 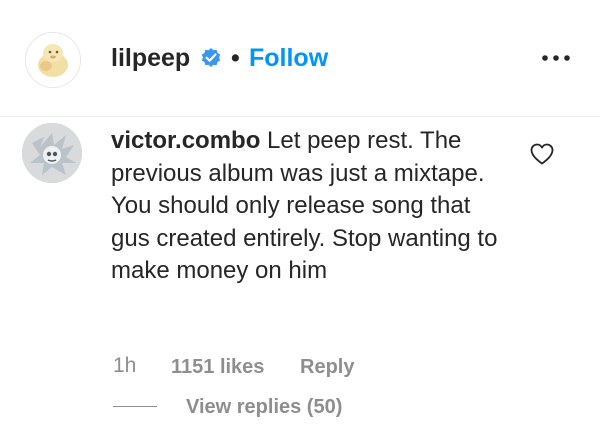 I want to click on verified-badge-icon, so click(x=211, y=58).